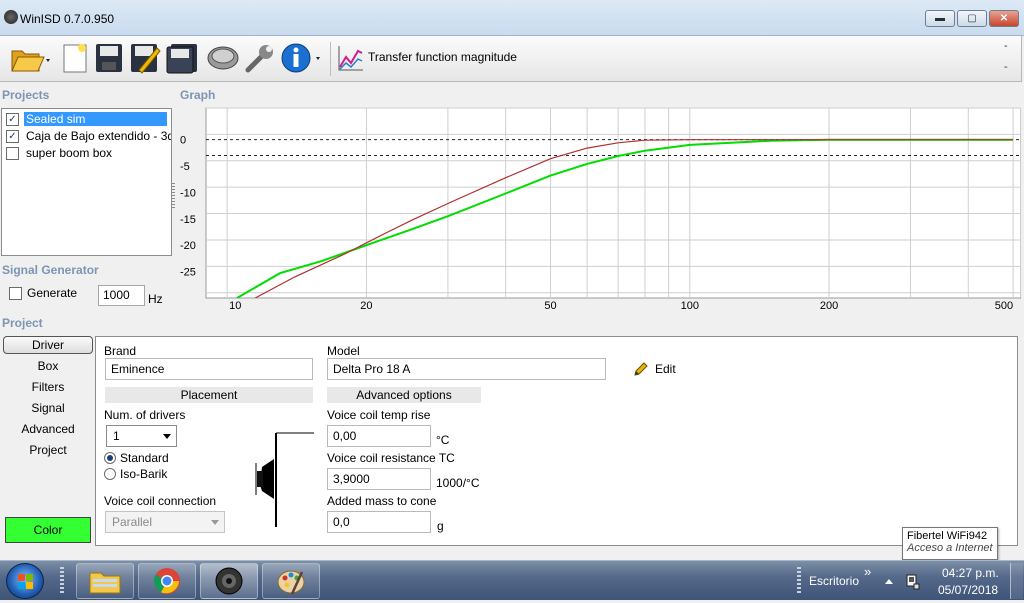 The image size is (1024, 603). Describe the element at coordinates (834, 581) in the screenshot. I see `desktop-toolbar-label: Escritorio` at that location.